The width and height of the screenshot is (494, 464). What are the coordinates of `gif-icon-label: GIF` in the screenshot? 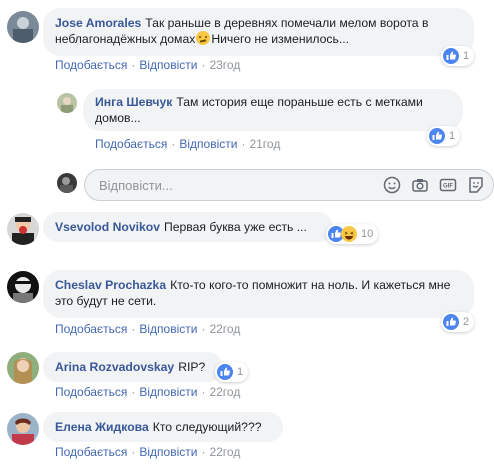 It's located at (448, 187).